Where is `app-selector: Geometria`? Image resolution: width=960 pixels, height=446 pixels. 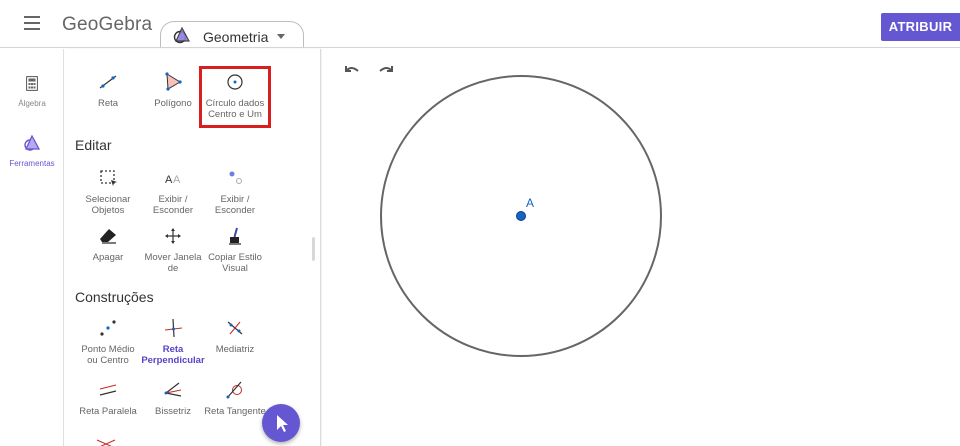
app-selector: Geometria is located at coordinates (232, 34).